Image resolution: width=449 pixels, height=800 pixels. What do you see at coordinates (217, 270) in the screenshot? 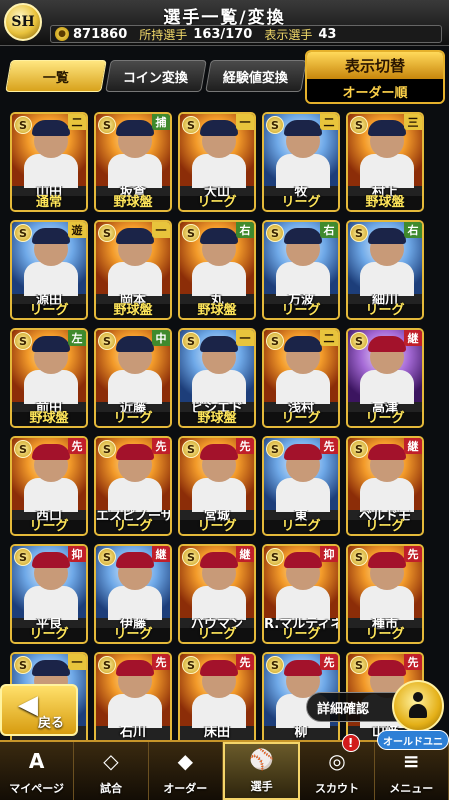
I see `player-card: S 右丸野球盤` at bounding box center [217, 270].